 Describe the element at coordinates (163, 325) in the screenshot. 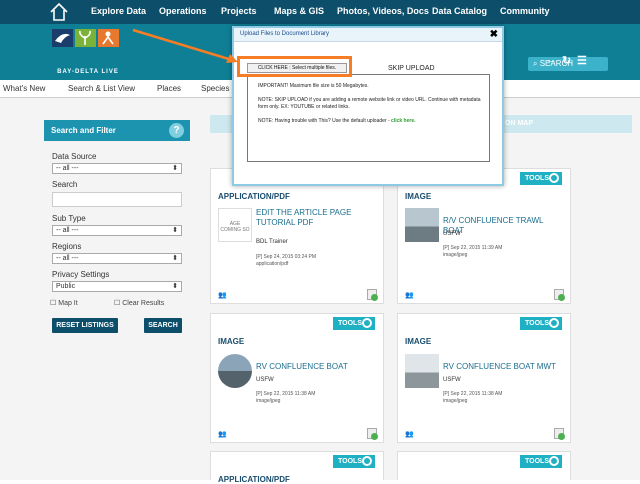

I see `search-button: SEARCH` at that location.